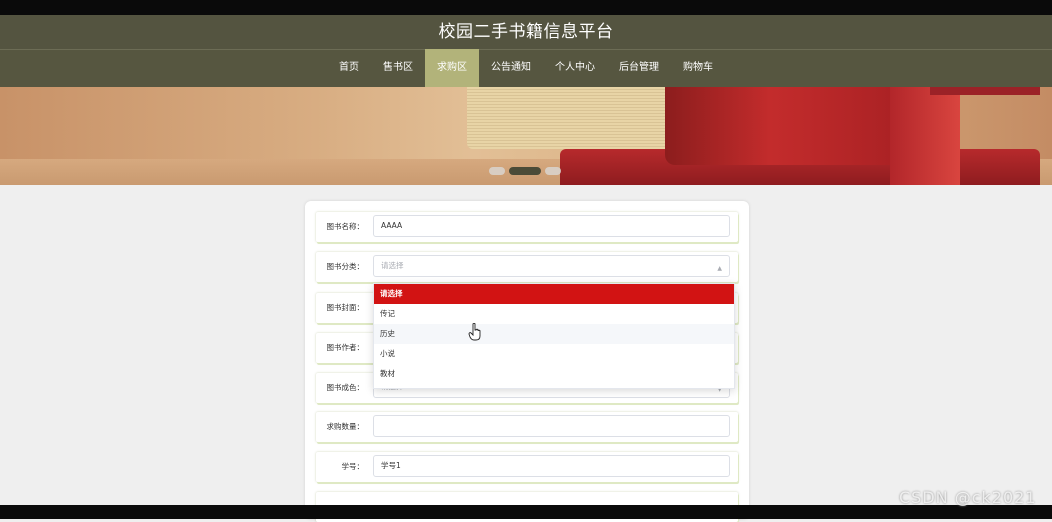 Image resolution: width=1052 pixels, height=522 pixels. Describe the element at coordinates (554, 294) in the screenshot. I see `dropdown-option: 请选择` at that location.